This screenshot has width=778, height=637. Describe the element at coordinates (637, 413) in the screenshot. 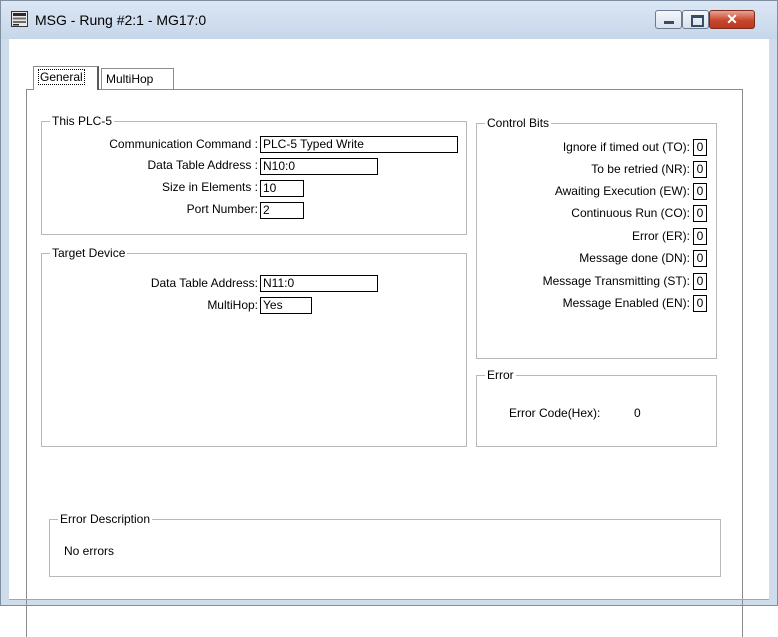

I see `error-code-value: 0` at that location.